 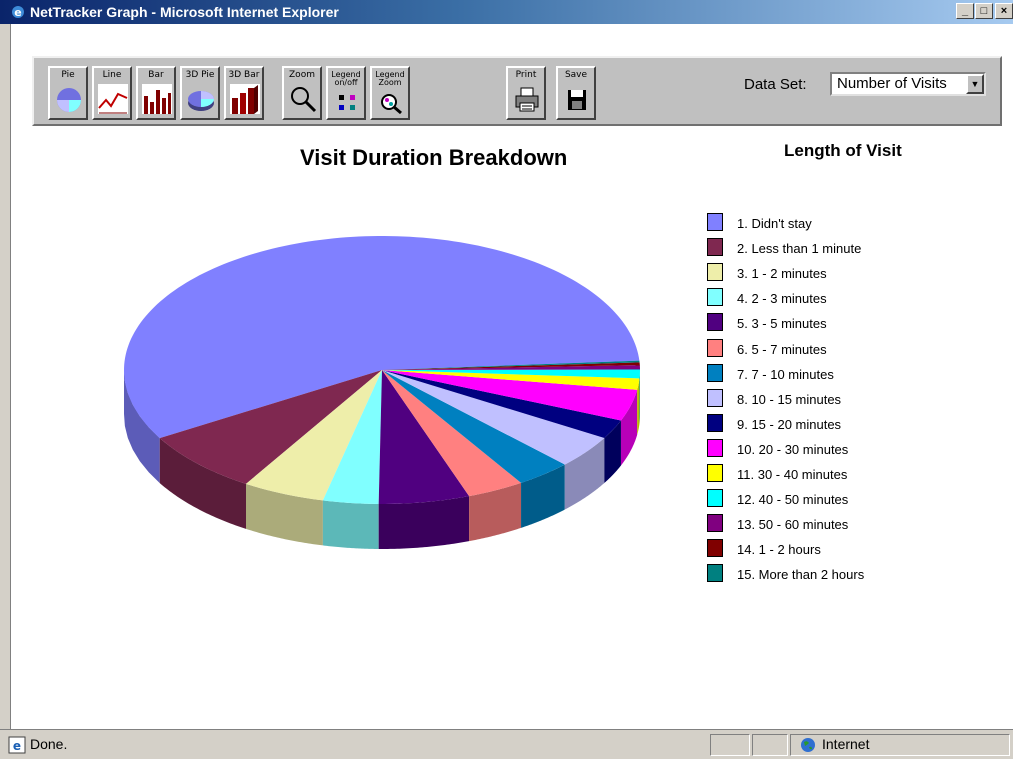 I want to click on legend-label: 10. 20 - 30 minutes, so click(x=793, y=449).